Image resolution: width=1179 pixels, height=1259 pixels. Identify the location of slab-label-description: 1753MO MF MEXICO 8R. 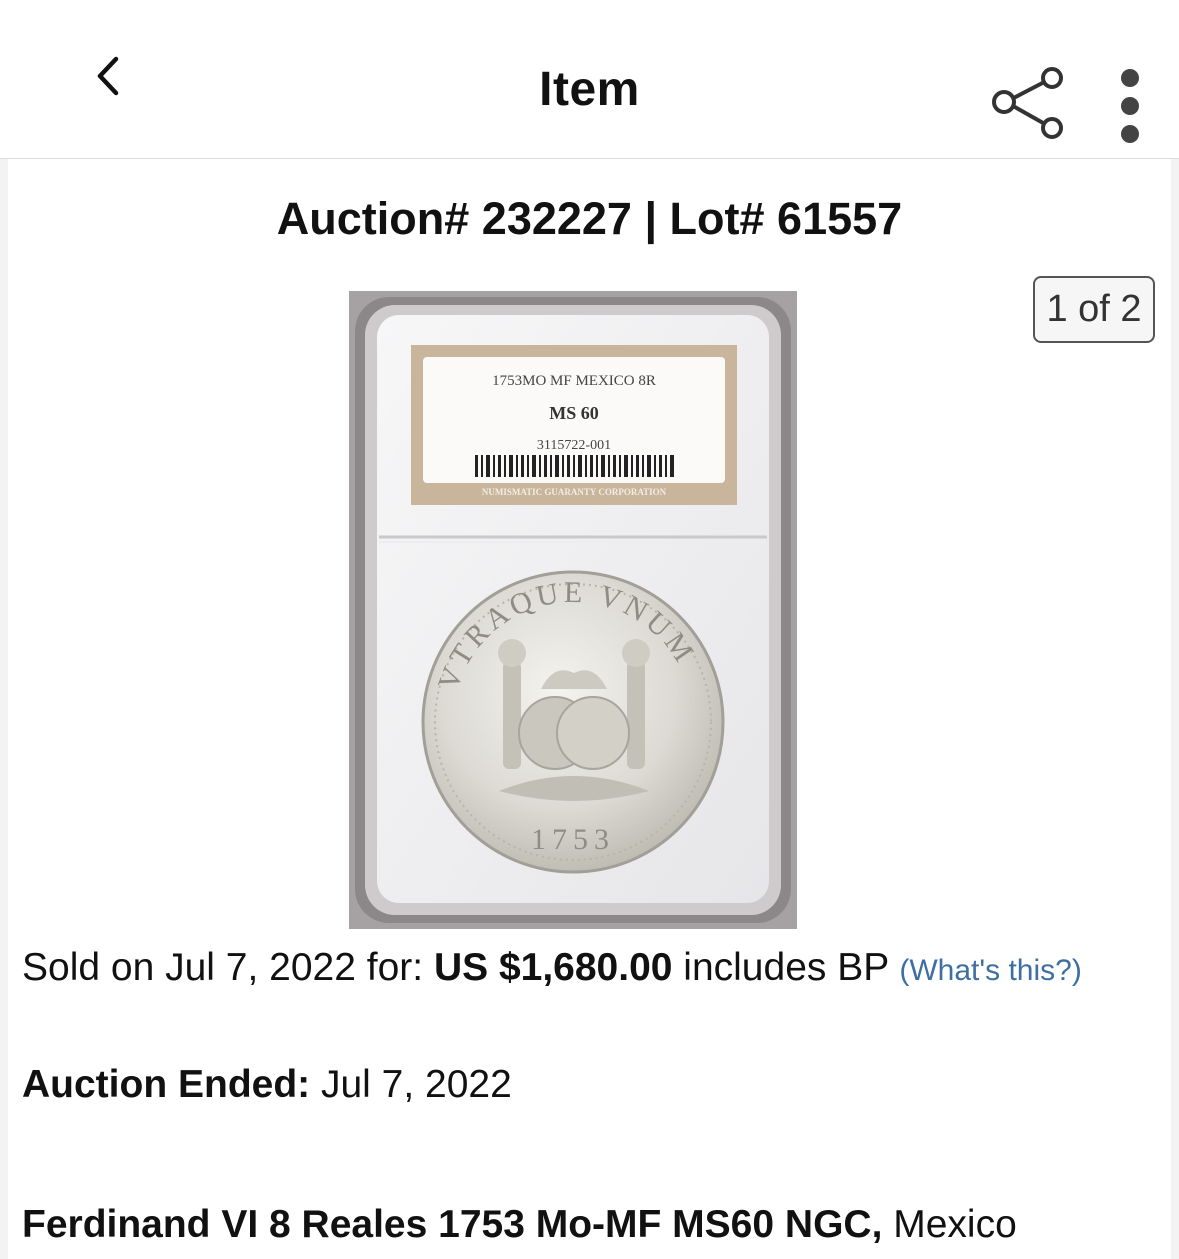
(574, 381).